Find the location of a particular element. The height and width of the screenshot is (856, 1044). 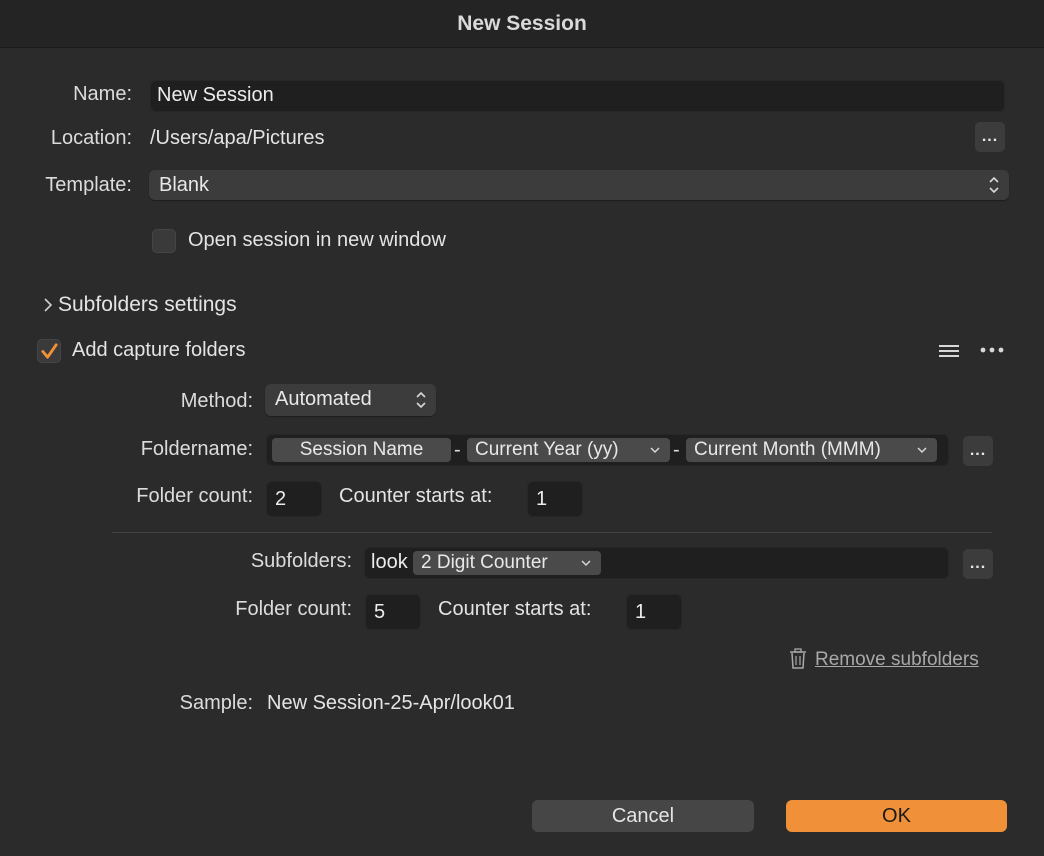

trash-icon is located at coordinates (798, 659).